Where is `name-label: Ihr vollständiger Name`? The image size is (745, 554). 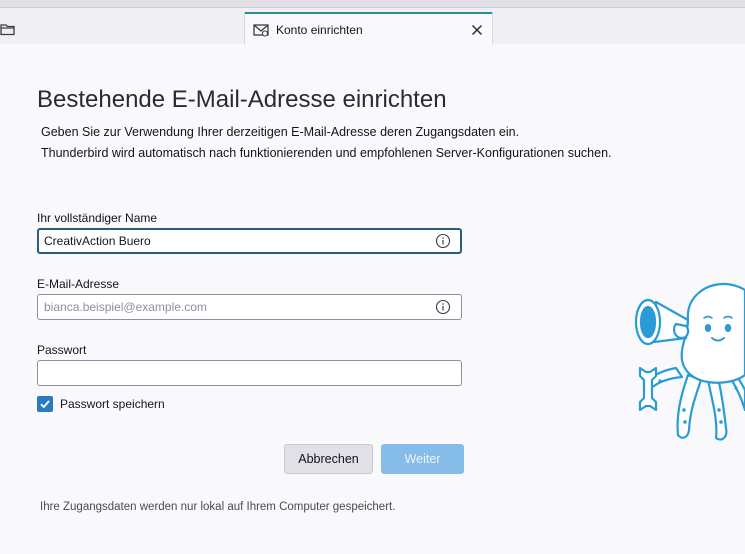 name-label: Ihr vollständiger Name is located at coordinates (97, 218).